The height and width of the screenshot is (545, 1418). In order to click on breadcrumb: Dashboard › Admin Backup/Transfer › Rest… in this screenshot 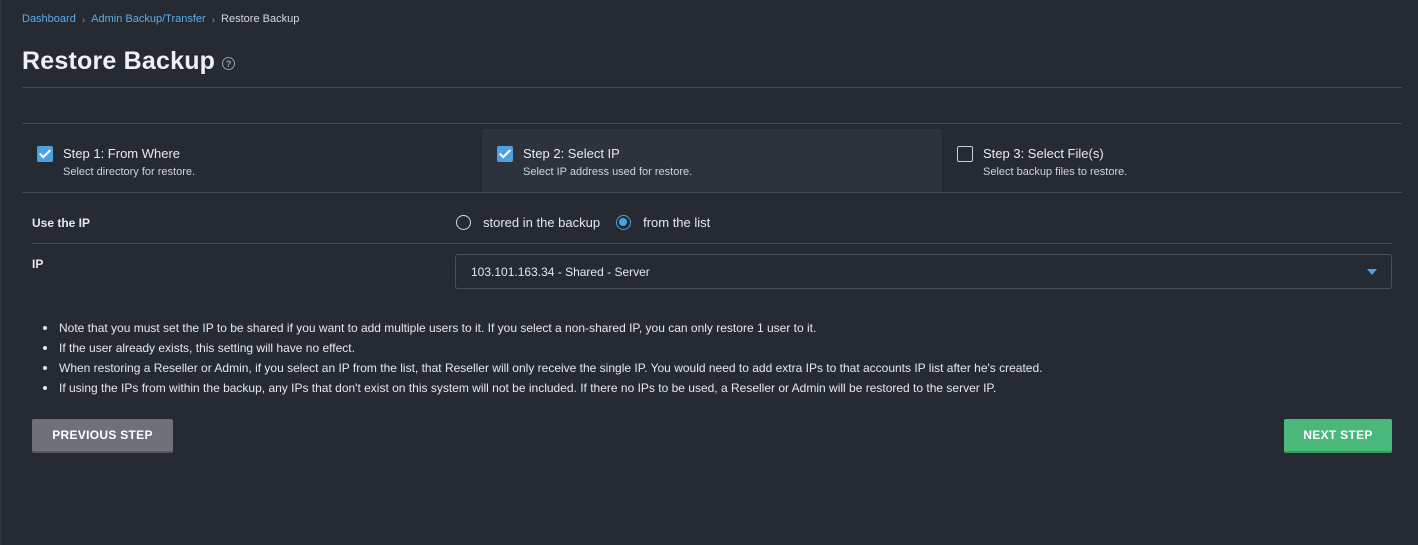, I will do `click(161, 19)`.